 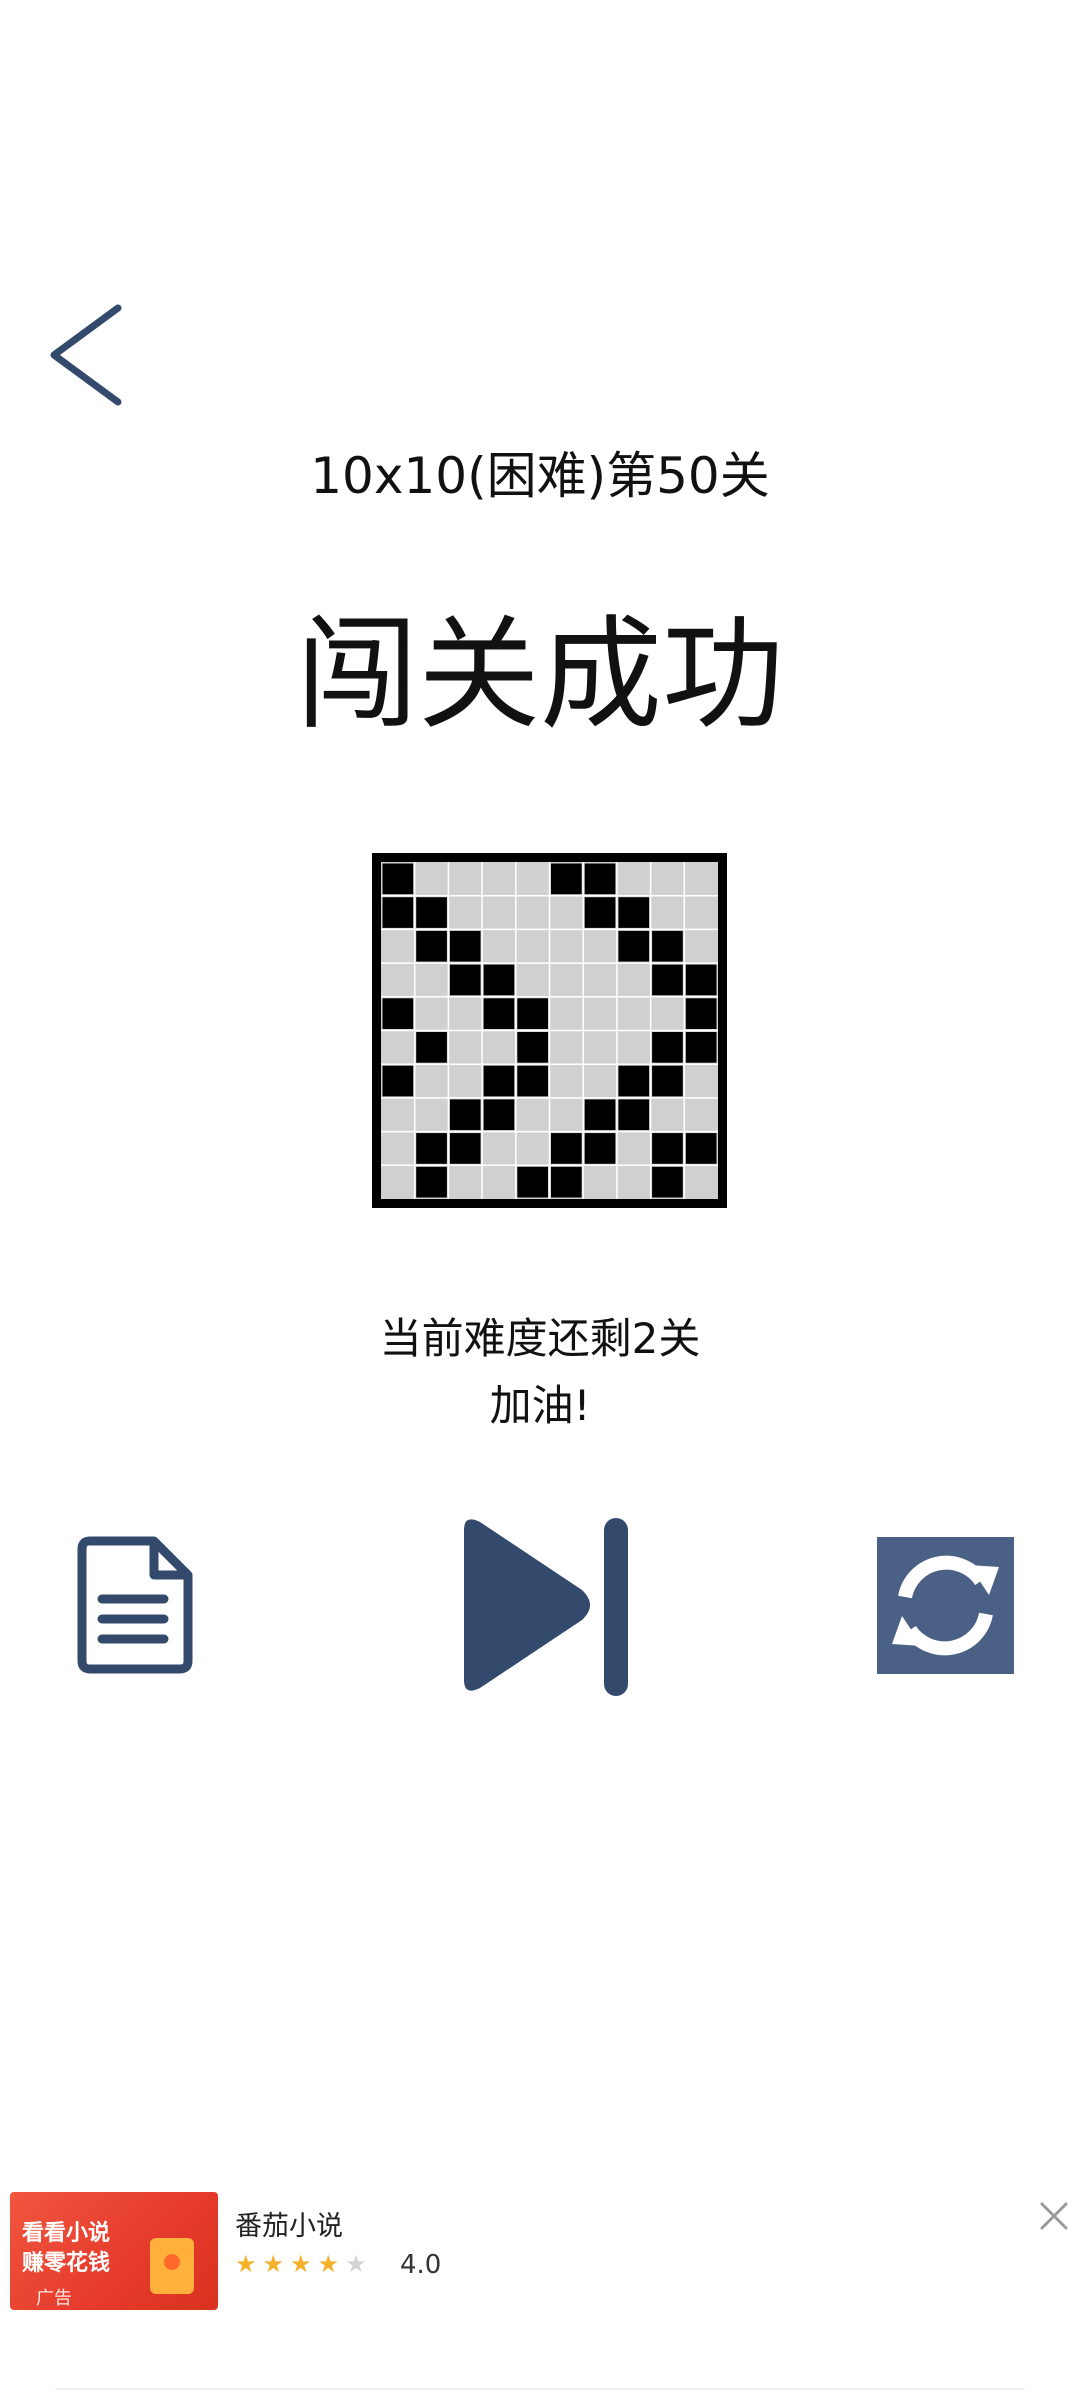 I want to click on document-icon, so click(x=135, y=1605).